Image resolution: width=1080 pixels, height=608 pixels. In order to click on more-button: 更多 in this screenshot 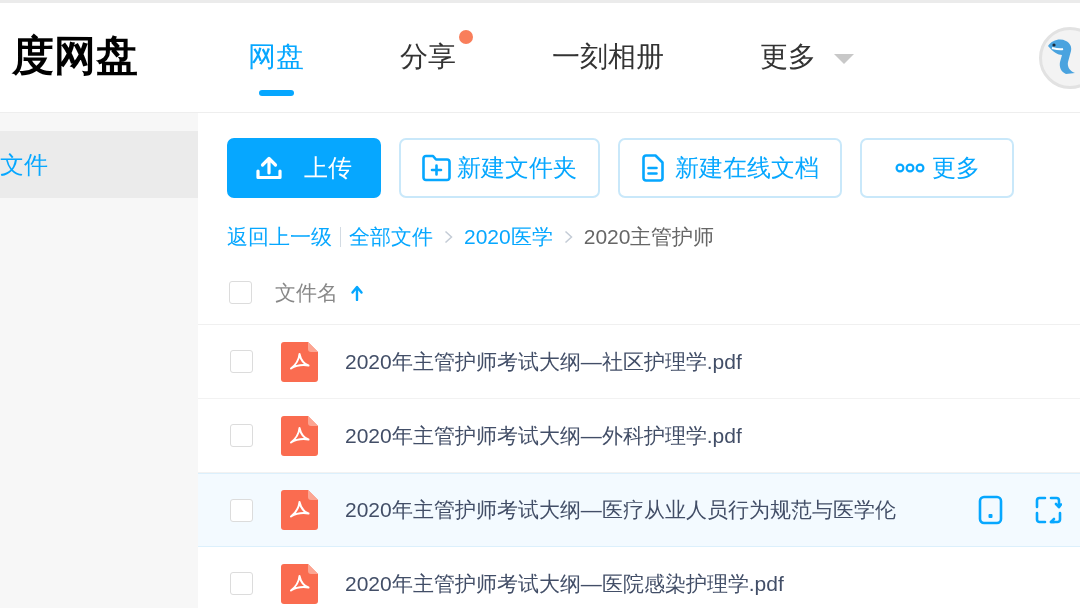, I will do `click(937, 168)`.